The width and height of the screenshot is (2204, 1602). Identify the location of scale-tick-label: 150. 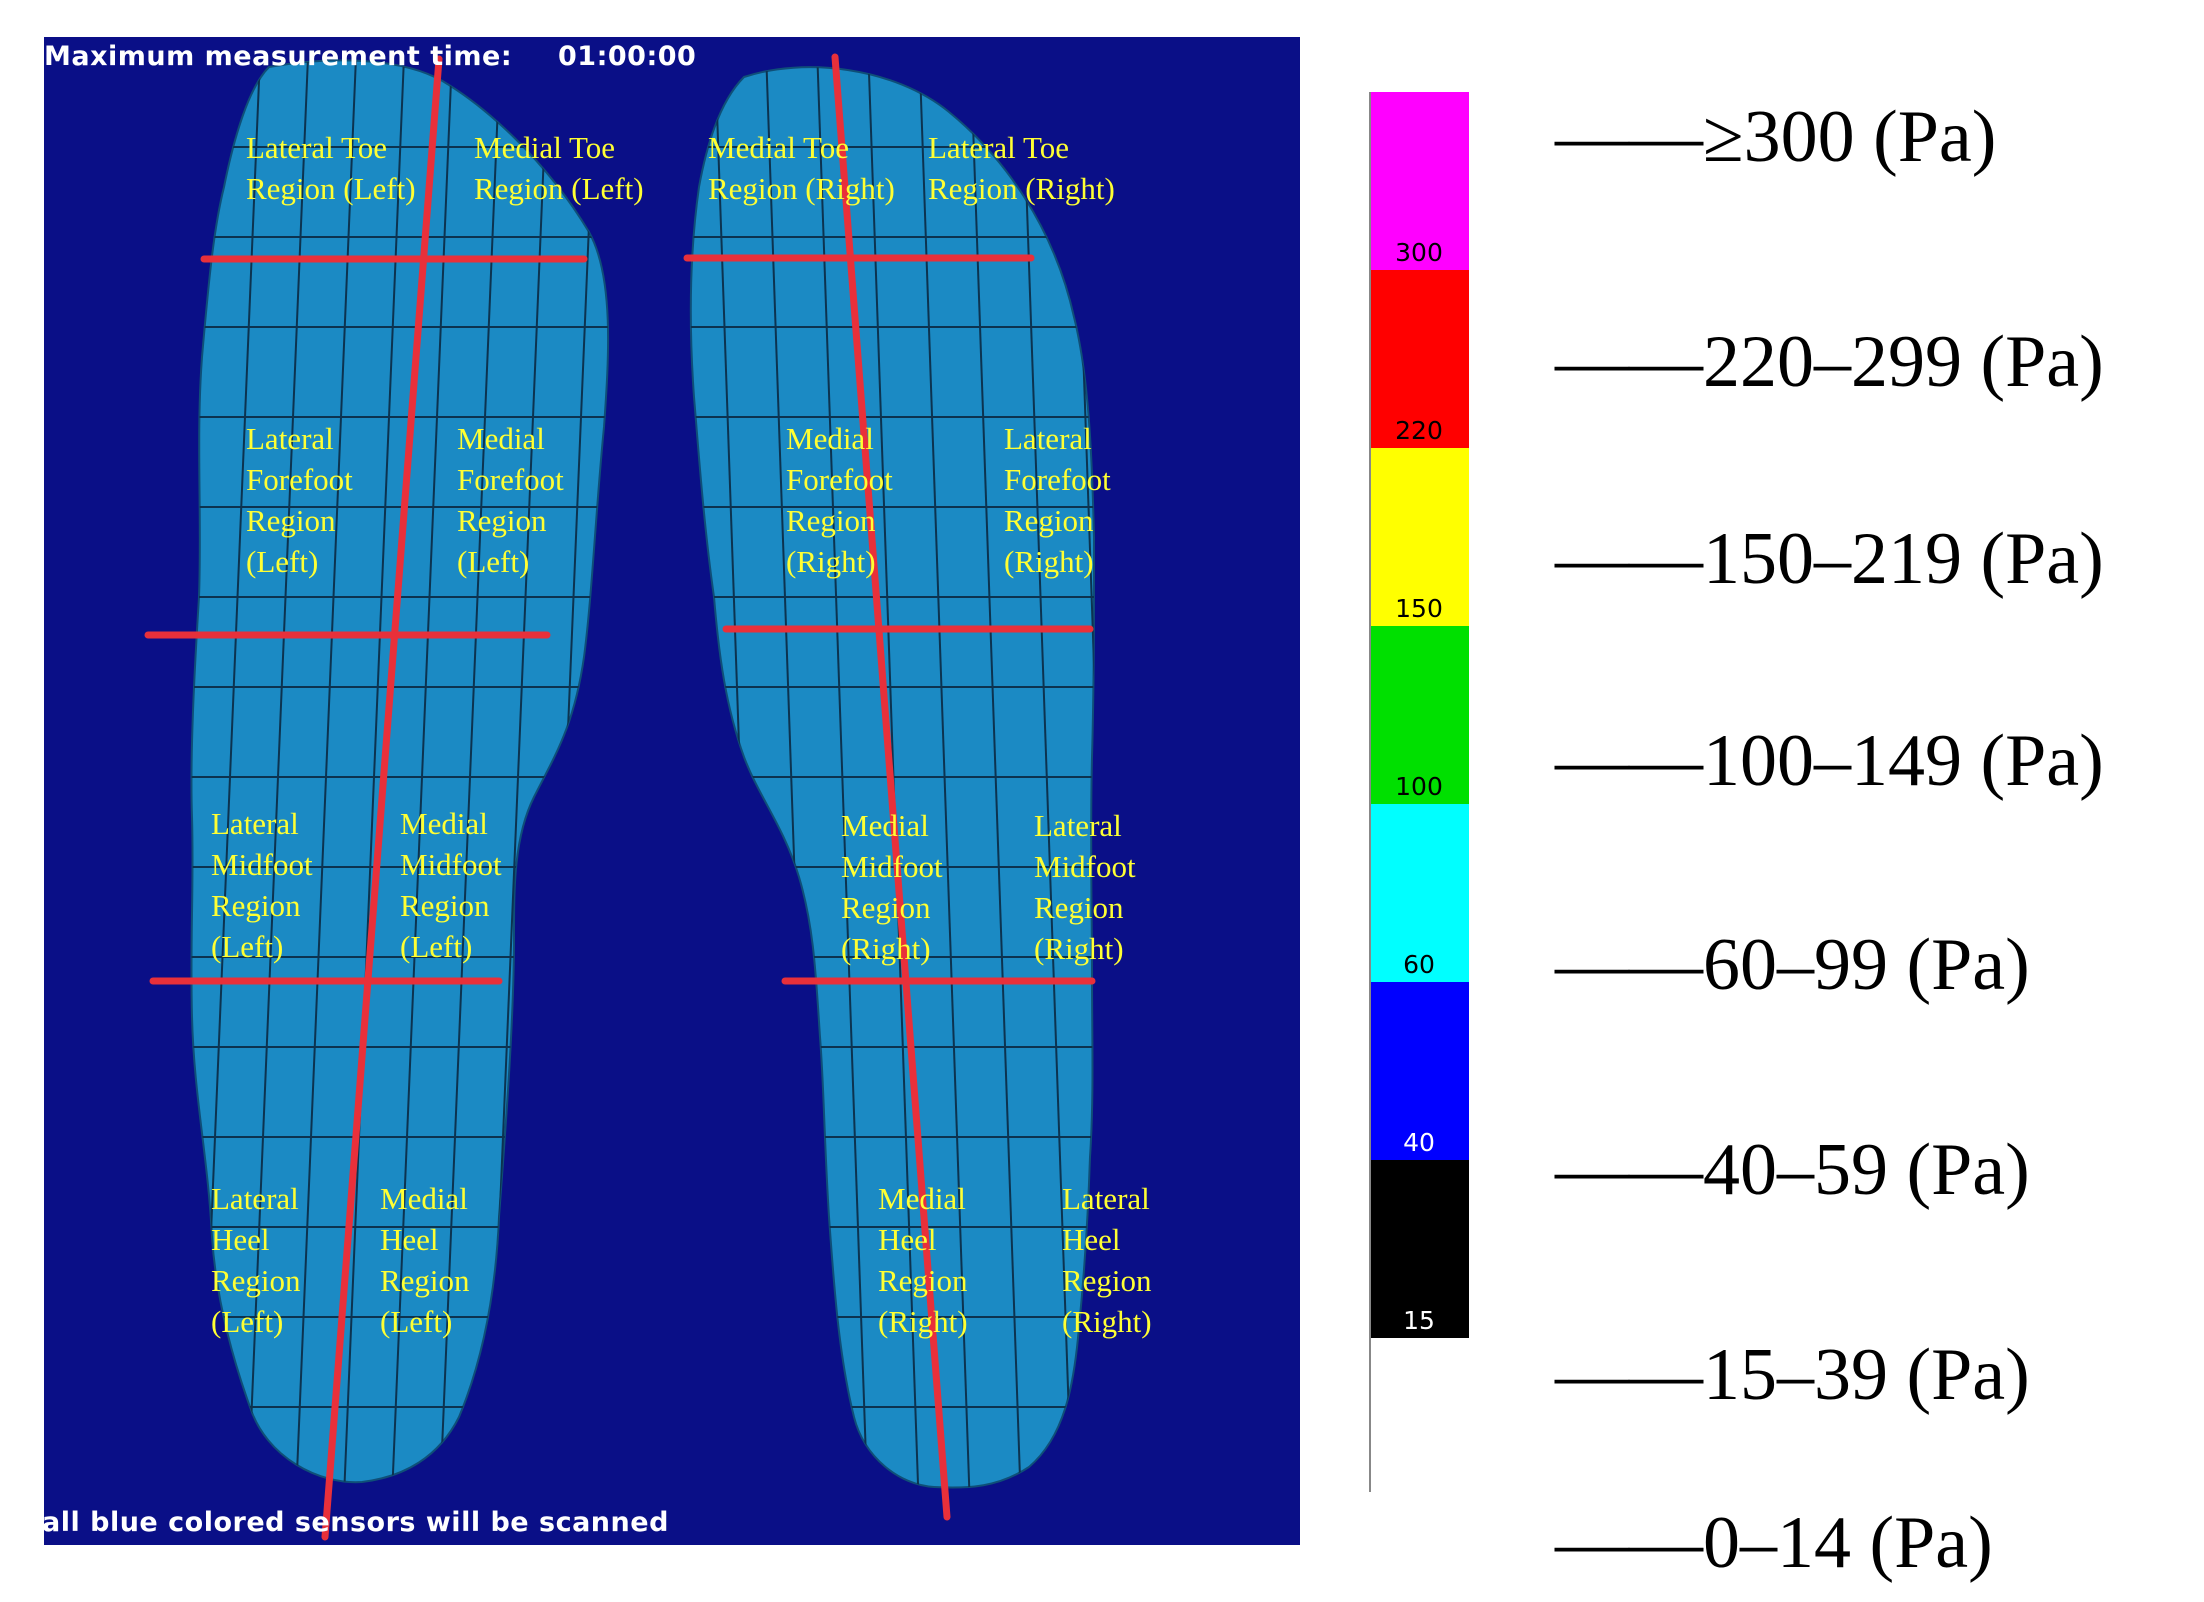
(1419, 608).